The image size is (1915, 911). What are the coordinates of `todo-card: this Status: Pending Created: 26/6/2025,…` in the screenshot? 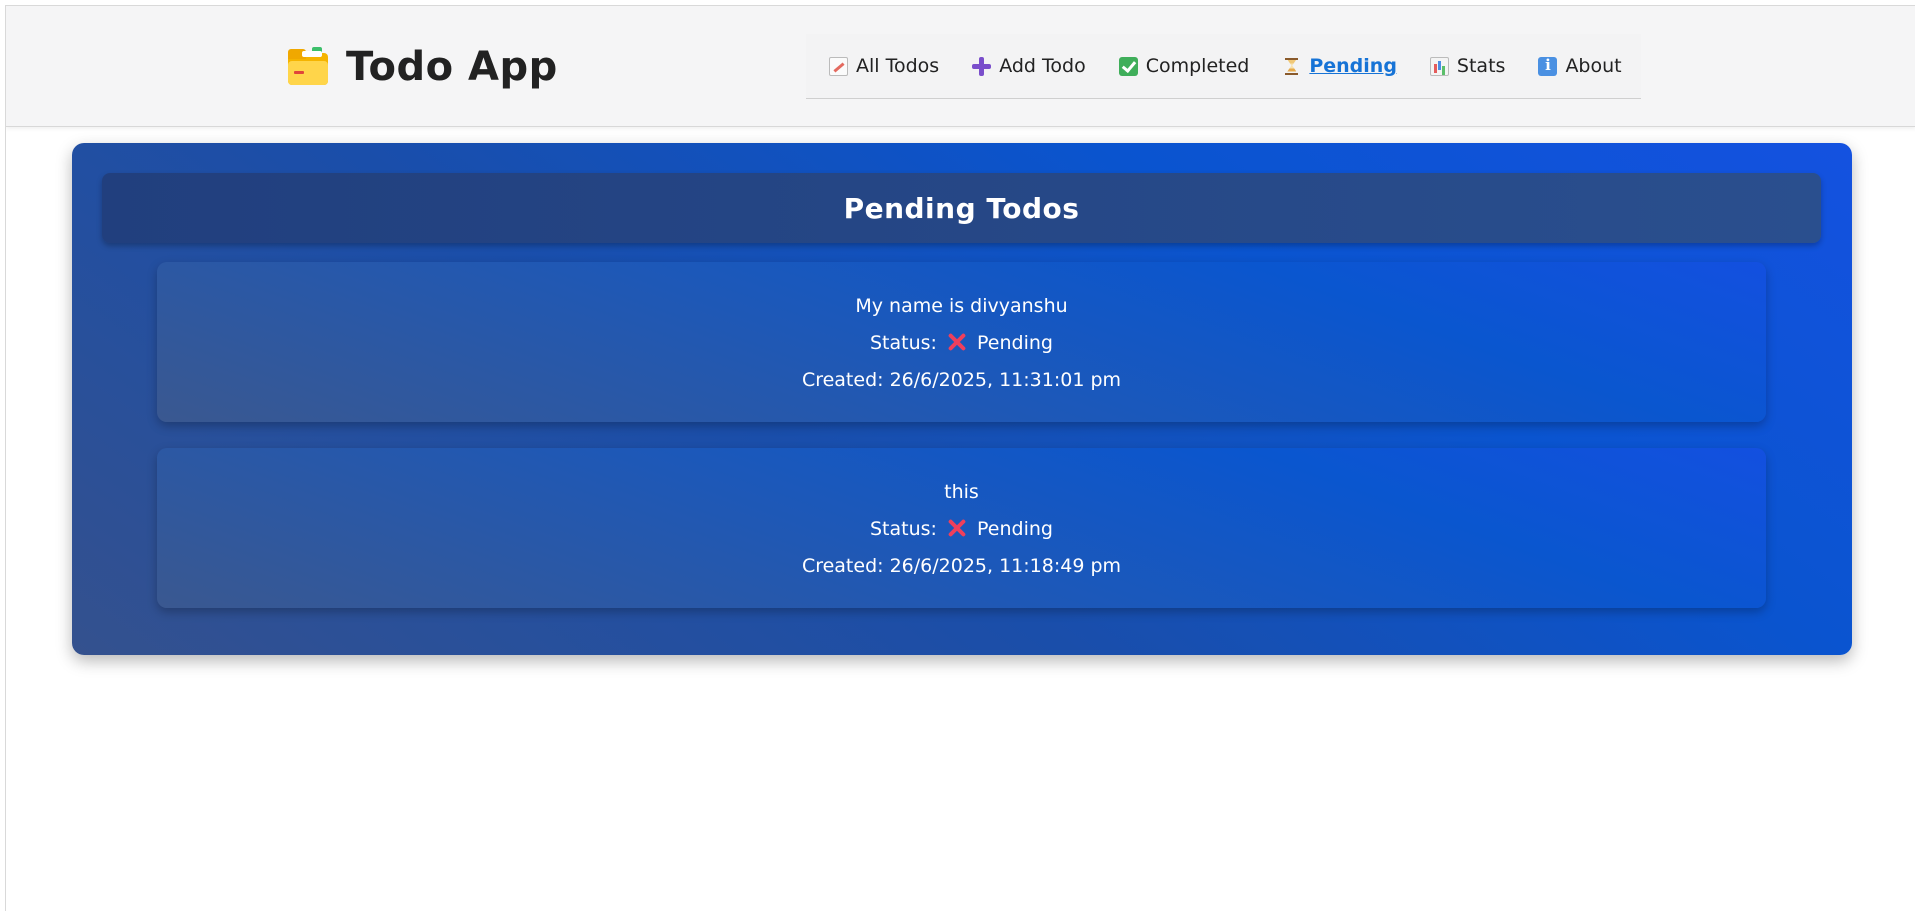 It's located at (961, 528).